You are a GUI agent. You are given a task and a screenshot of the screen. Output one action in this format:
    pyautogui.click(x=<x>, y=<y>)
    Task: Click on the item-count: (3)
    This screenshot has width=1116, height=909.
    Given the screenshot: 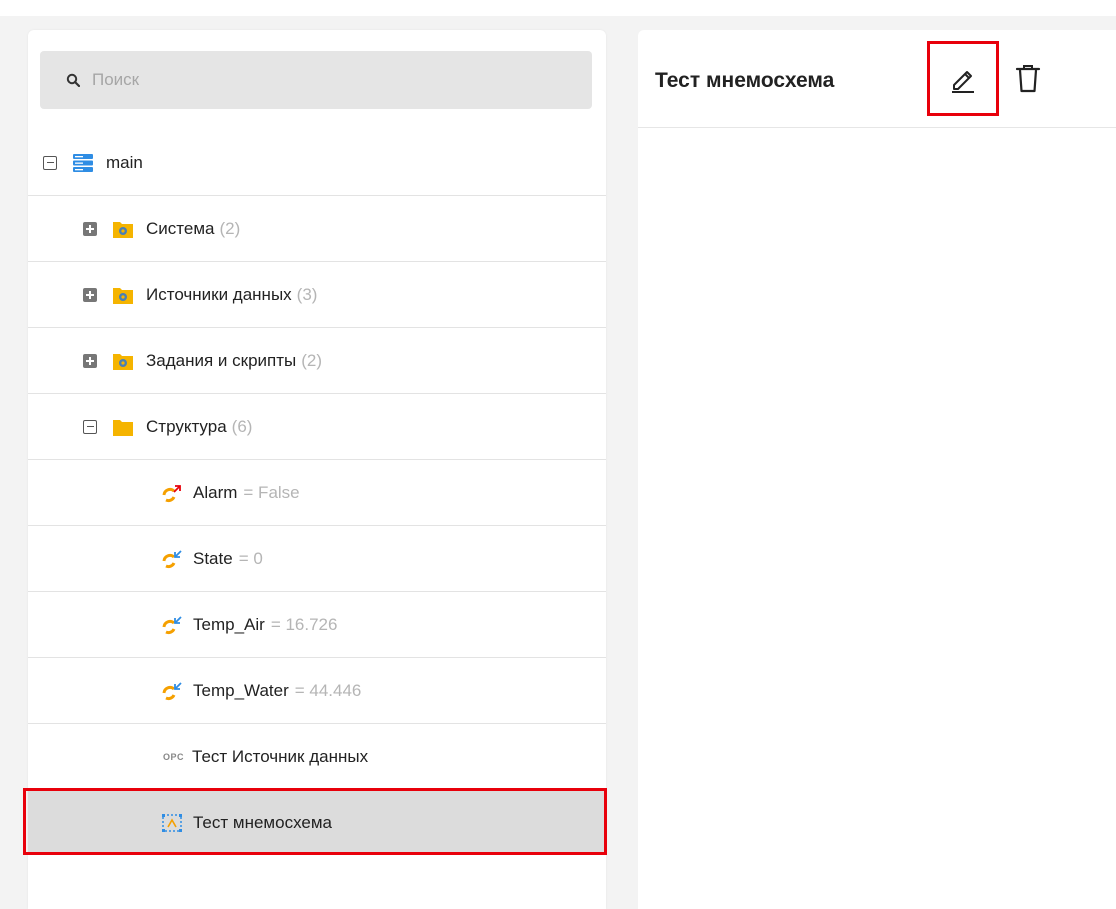 What is the action you would take?
    pyautogui.click(x=307, y=294)
    